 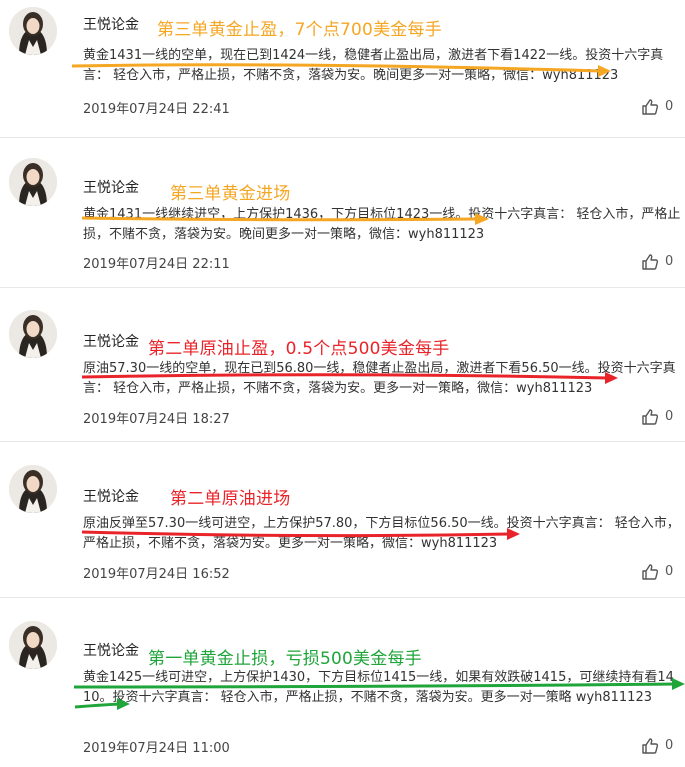 What do you see at coordinates (156, 419) in the screenshot?
I see `post-timestamp: 2019年07月24日 18:27` at bounding box center [156, 419].